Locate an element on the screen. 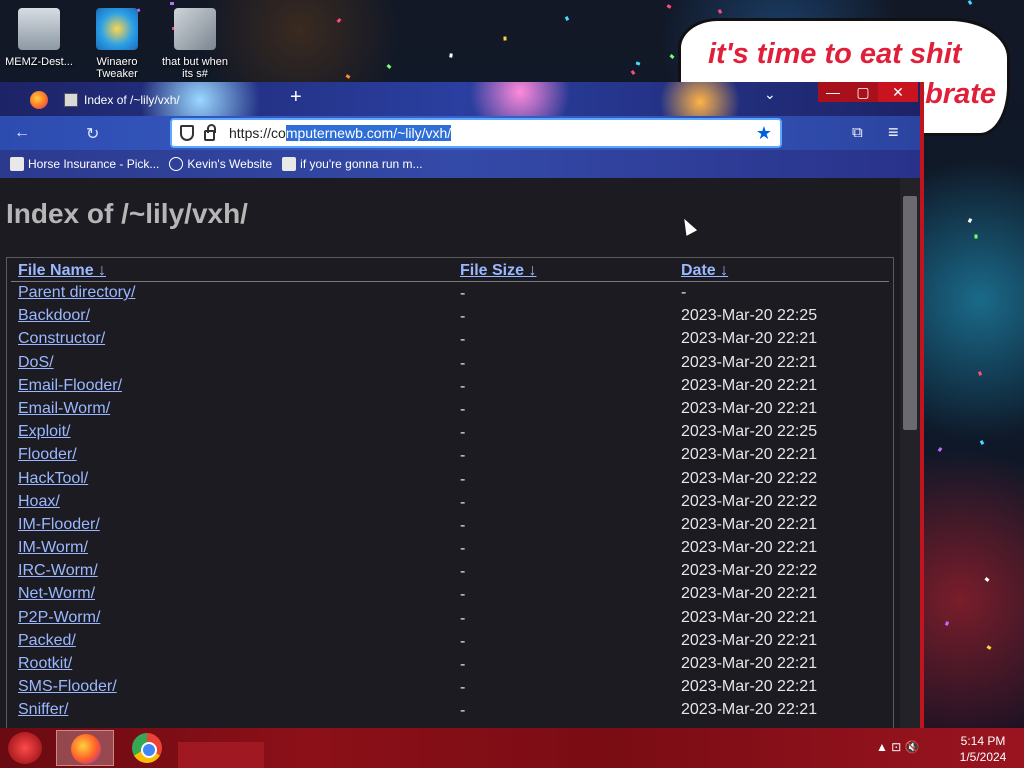  bookmark-favicon-icon is located at coordinates (289, 164).